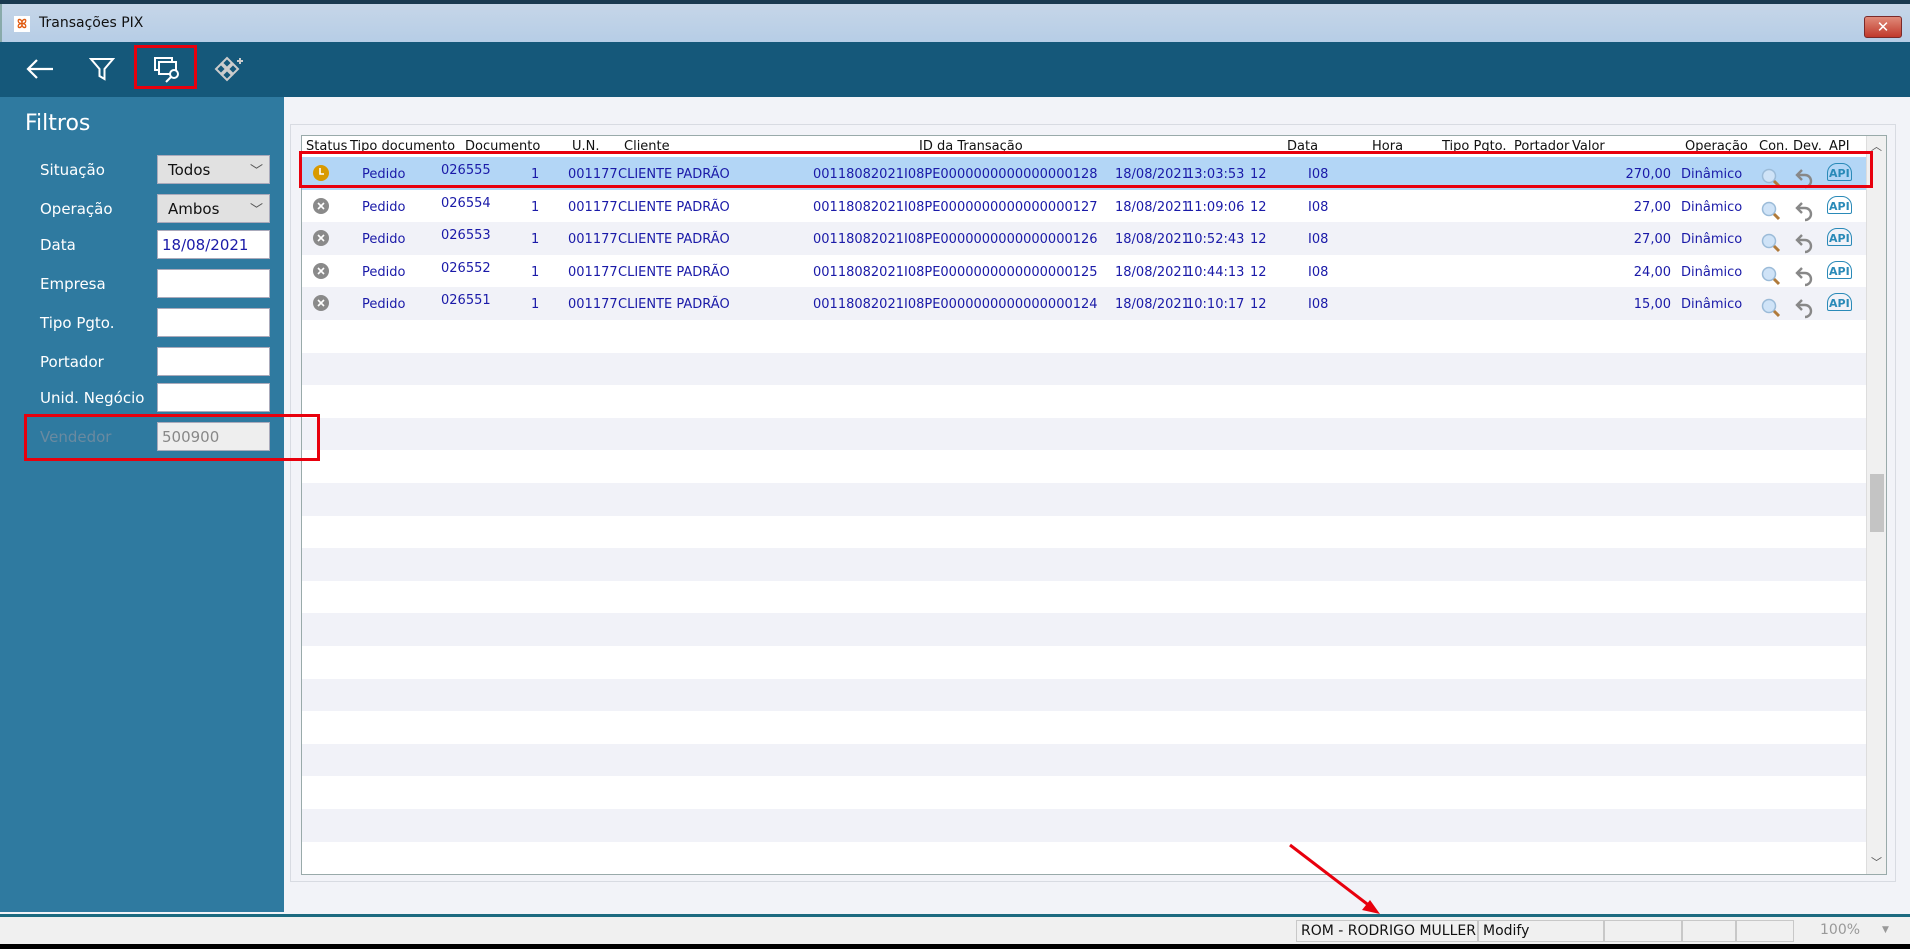  Describe the element at coordinates (1541, 931) in the screenshot. I see `status-mode: Modify` at that location.